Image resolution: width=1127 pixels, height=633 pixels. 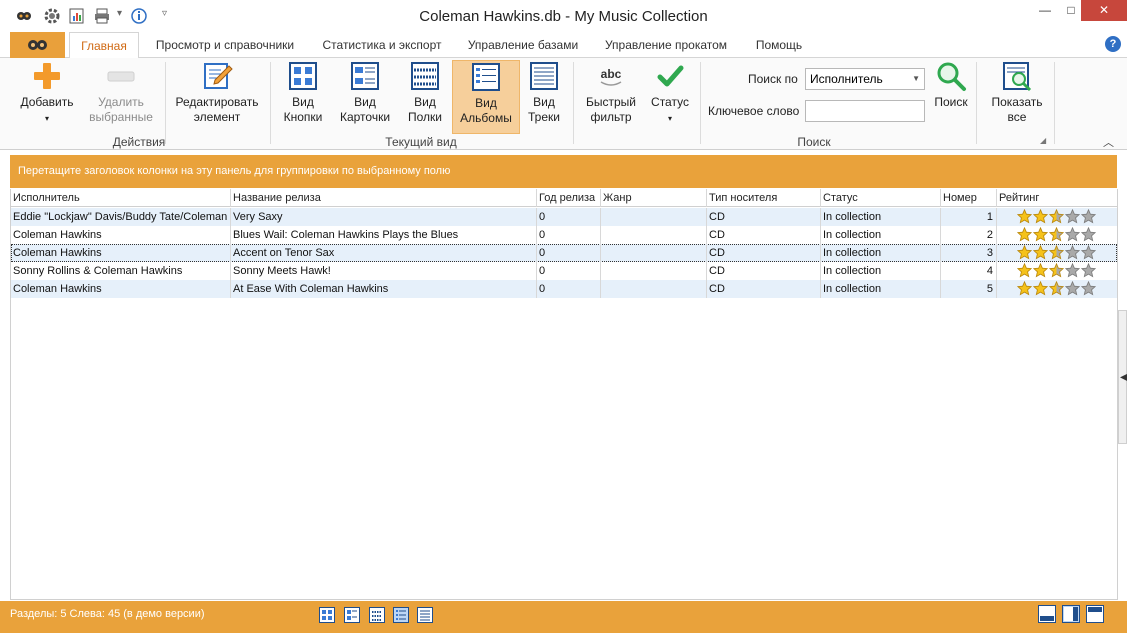 What do you see at coordinates (47, 93) in the screenshot?
I see `add-button: Добавить ▾` at bounding box center [47, 93].